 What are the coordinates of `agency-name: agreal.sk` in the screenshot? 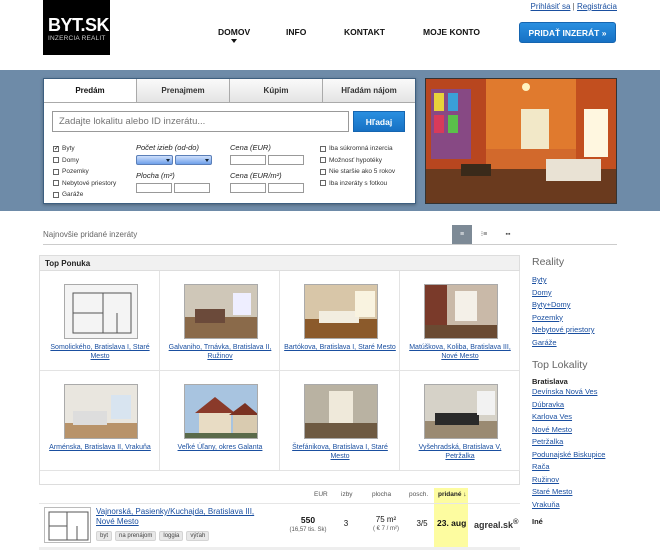 It's located at (494, 525).